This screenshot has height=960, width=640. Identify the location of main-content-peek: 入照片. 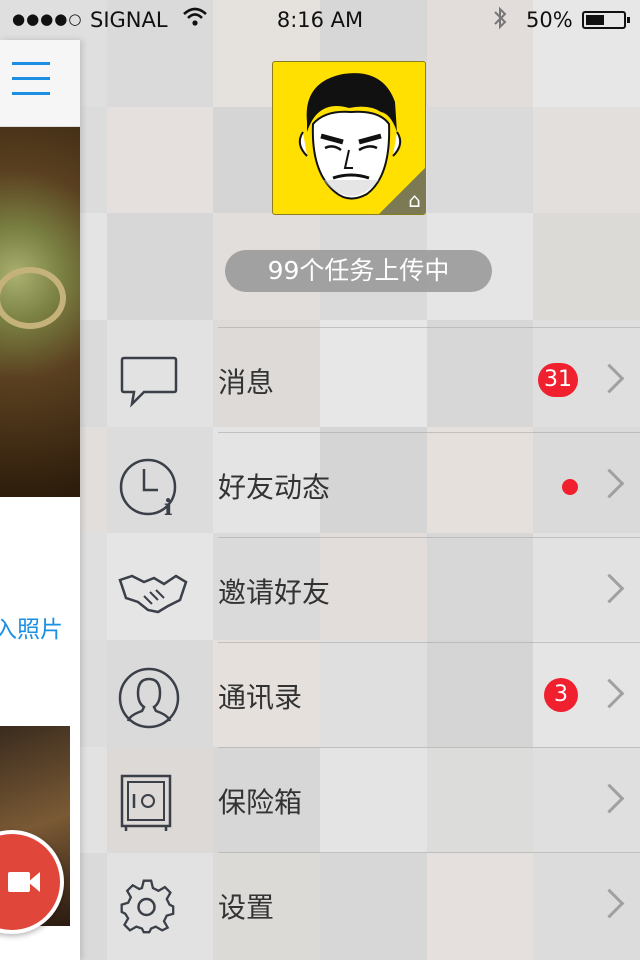
(40, 500).